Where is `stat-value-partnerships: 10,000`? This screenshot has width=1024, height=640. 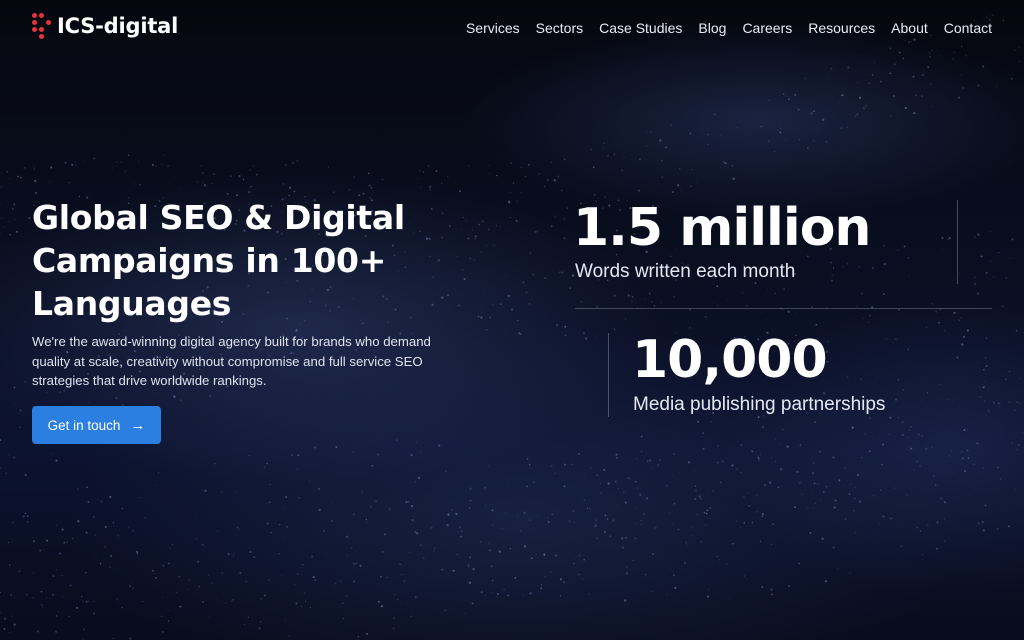
stat-value-partnerships: 10,000 is located at coordinates (730, 360).